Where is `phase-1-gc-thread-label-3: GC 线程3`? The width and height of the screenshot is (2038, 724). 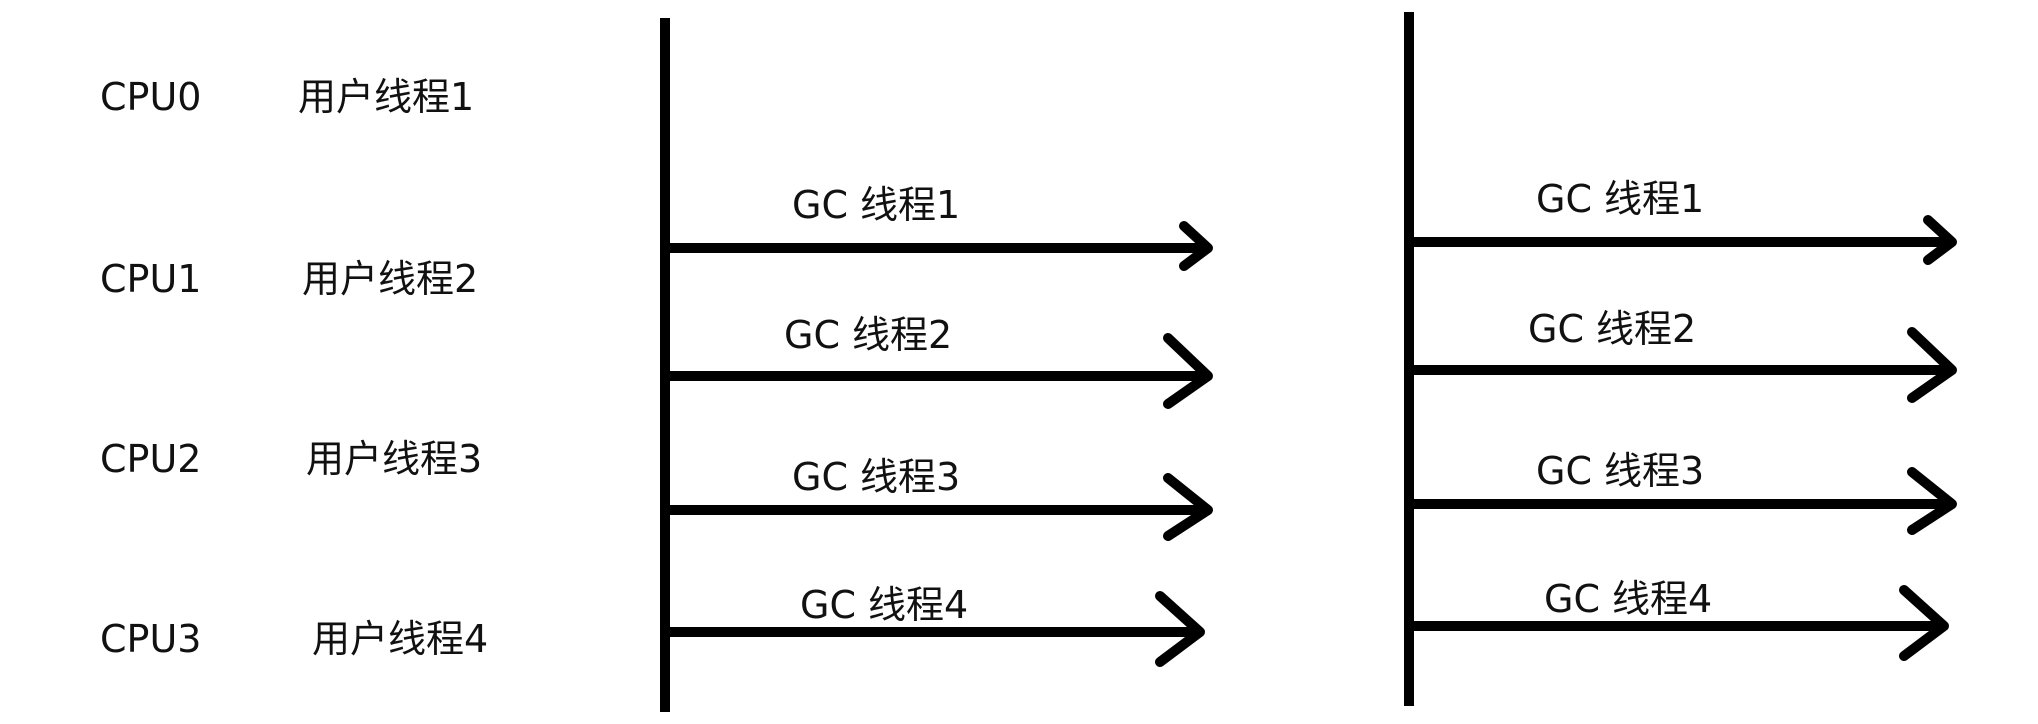 phase-1-gc-thread-label-3: GC 线程3 is located at coordinates (876, 477).